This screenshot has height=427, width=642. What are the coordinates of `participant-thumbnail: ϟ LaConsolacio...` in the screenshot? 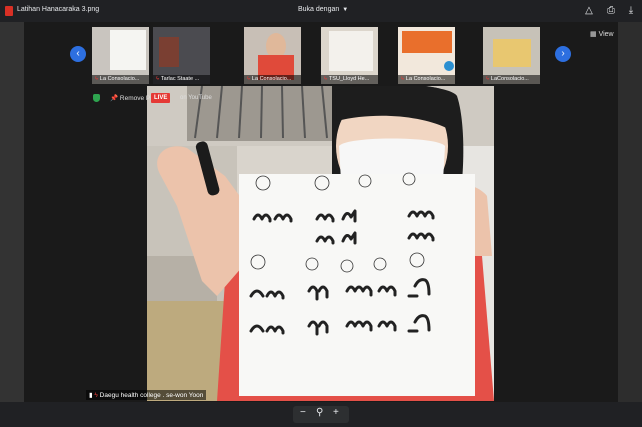 It's located at (511, 55).